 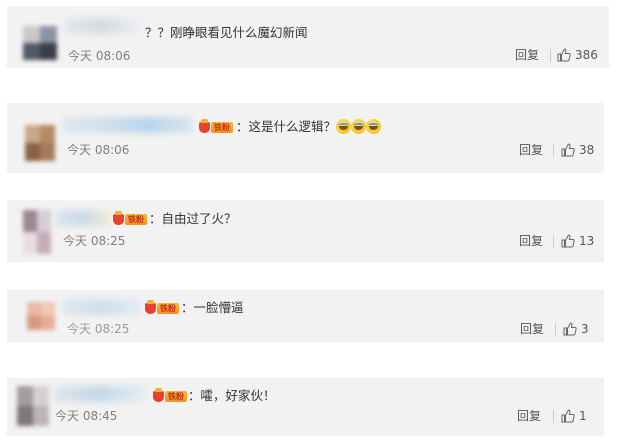 What do you see at coordinates (305, 316) in the screenshot?
I see `comment-card: 铁粉 ：一脸懵逼 今天 08:25 回复 3` at bounding box center [305, 316].